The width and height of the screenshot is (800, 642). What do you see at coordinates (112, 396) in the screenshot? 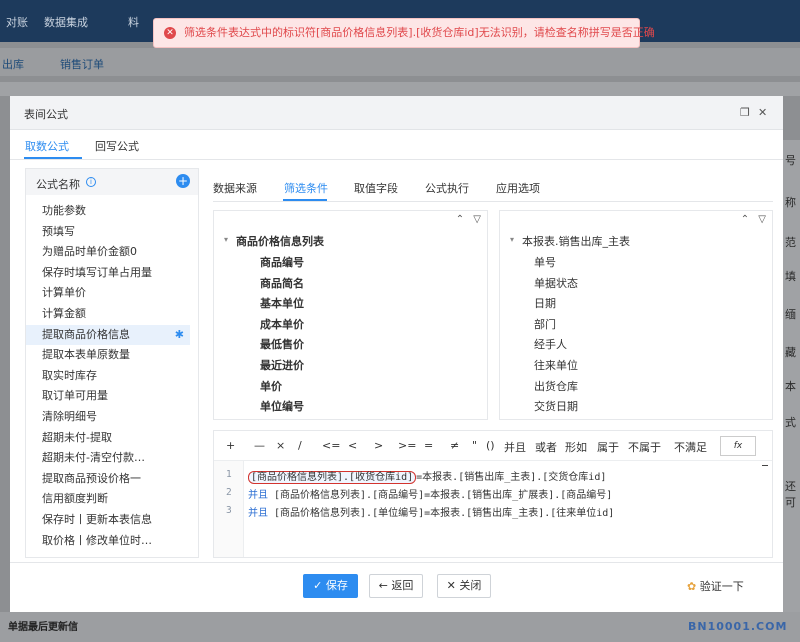
I see `formula-list-item: 取订单可用量` at bounding box center [112, 396].